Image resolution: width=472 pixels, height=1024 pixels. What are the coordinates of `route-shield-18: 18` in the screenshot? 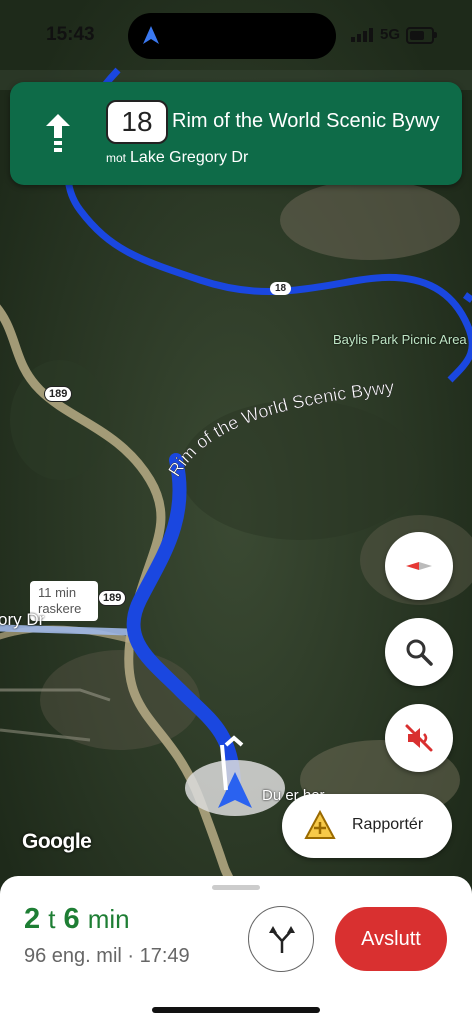 It's located at (281, 288).